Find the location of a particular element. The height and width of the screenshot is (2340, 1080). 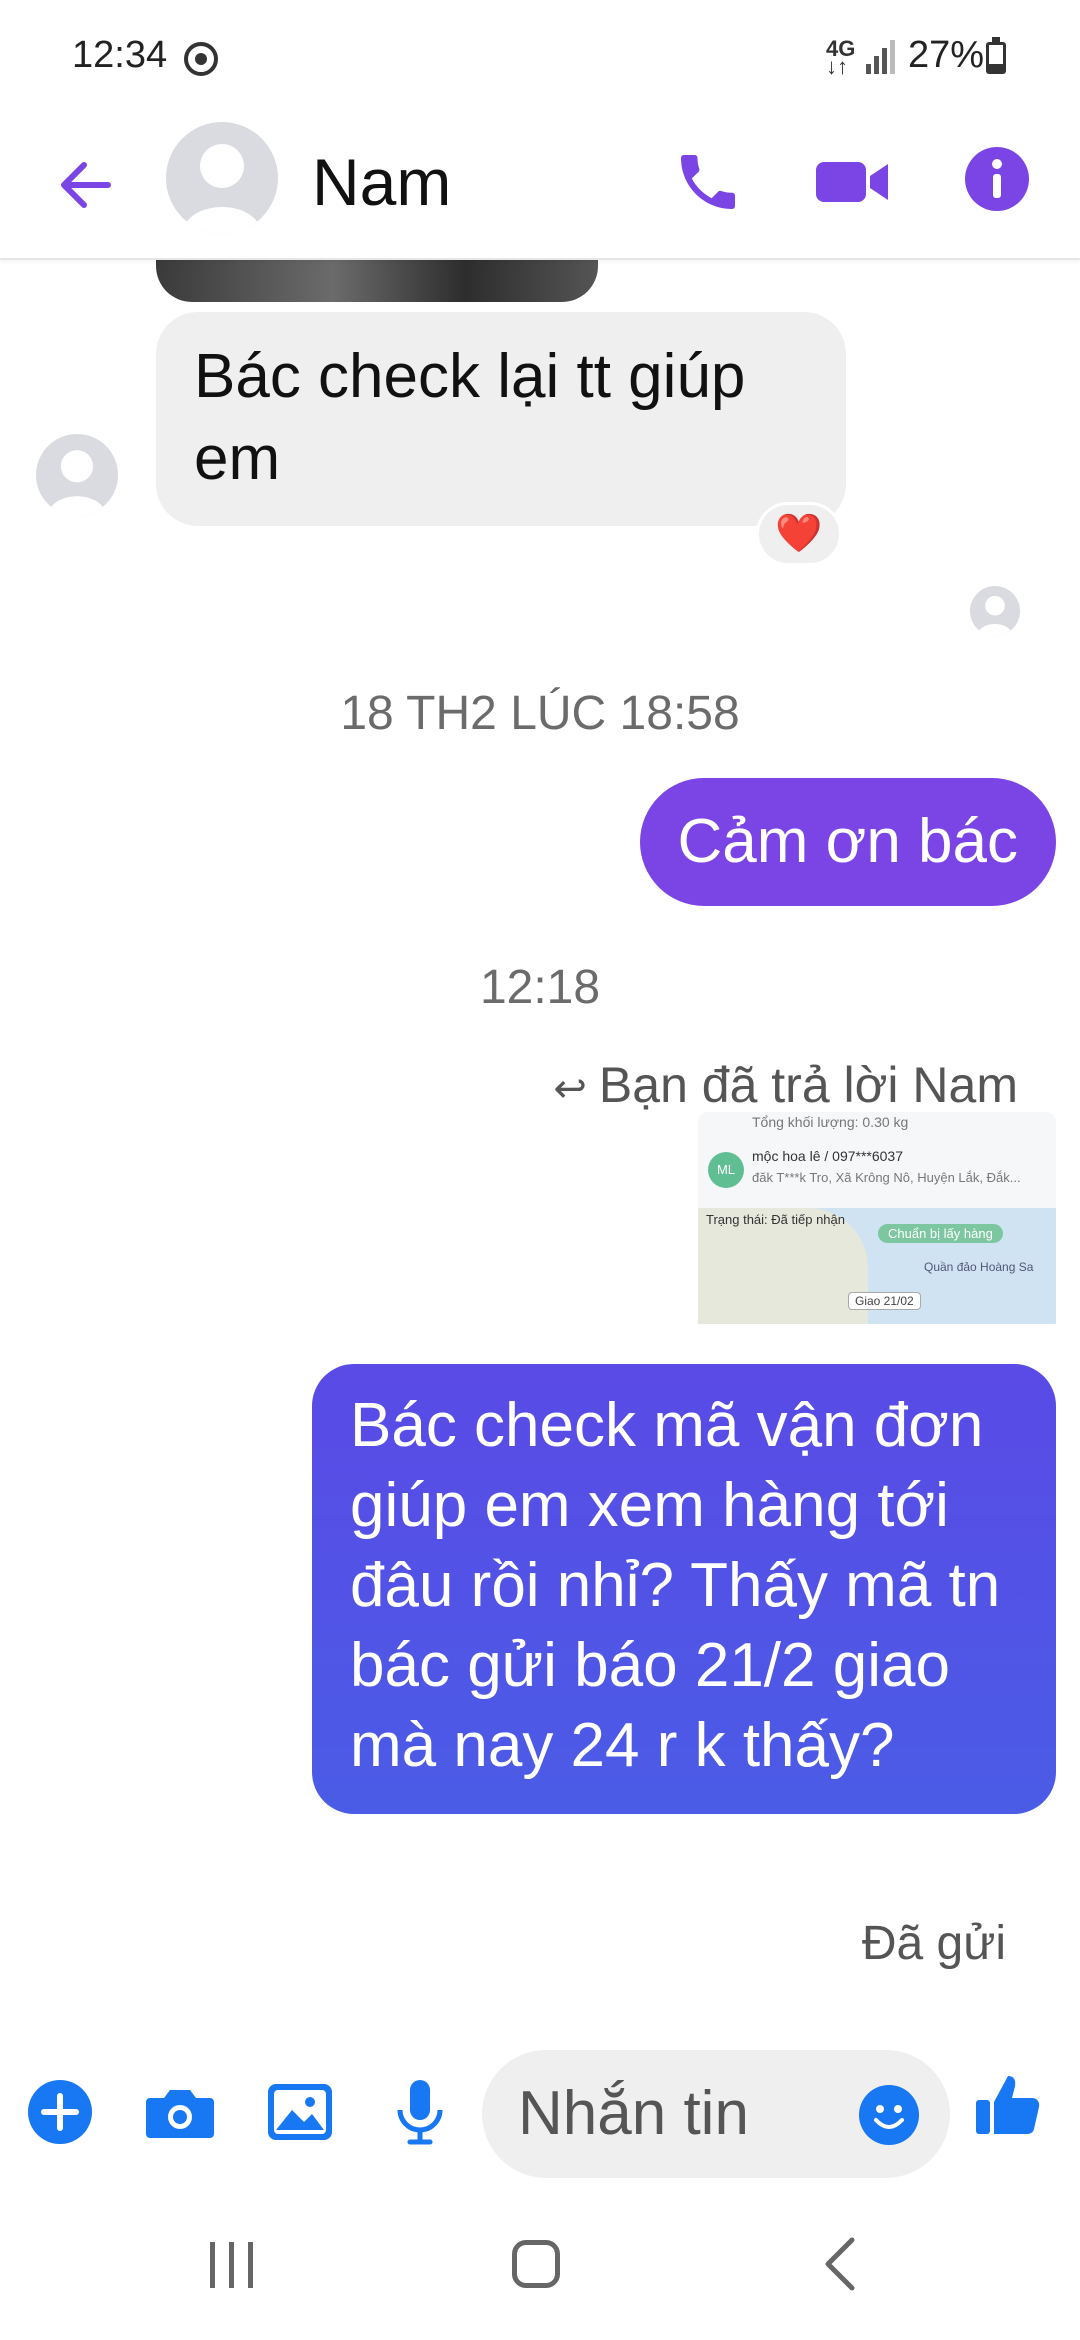

thumbs-up-icon is located at coordinates (1008, 2106).